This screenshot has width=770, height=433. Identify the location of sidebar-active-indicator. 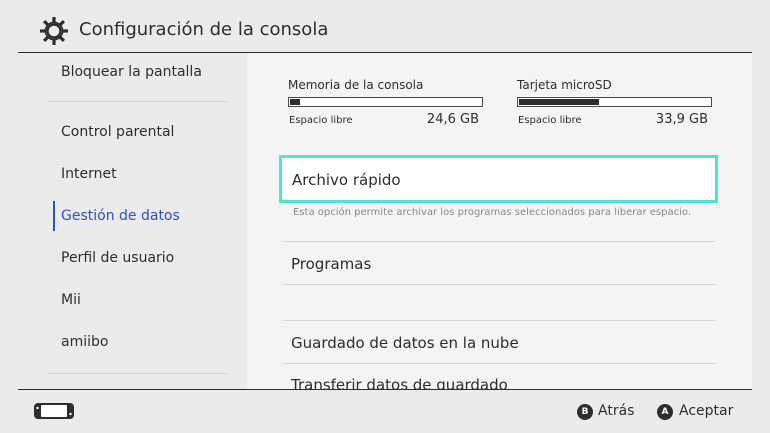
(54, 216).